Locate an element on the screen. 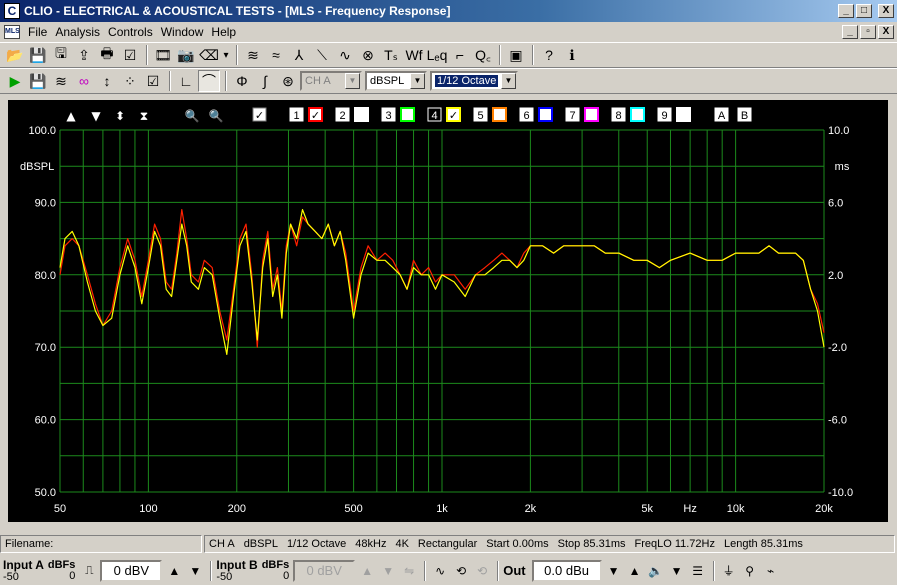  input-b-sensitivity: 0 dBV is located at coordinates (324, 570).